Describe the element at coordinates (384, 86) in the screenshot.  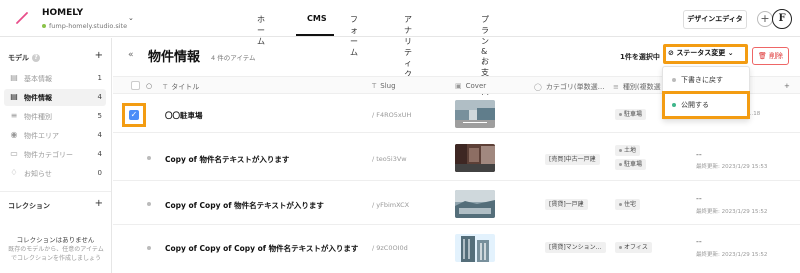
I see `col-slug: T Slug` at that location.